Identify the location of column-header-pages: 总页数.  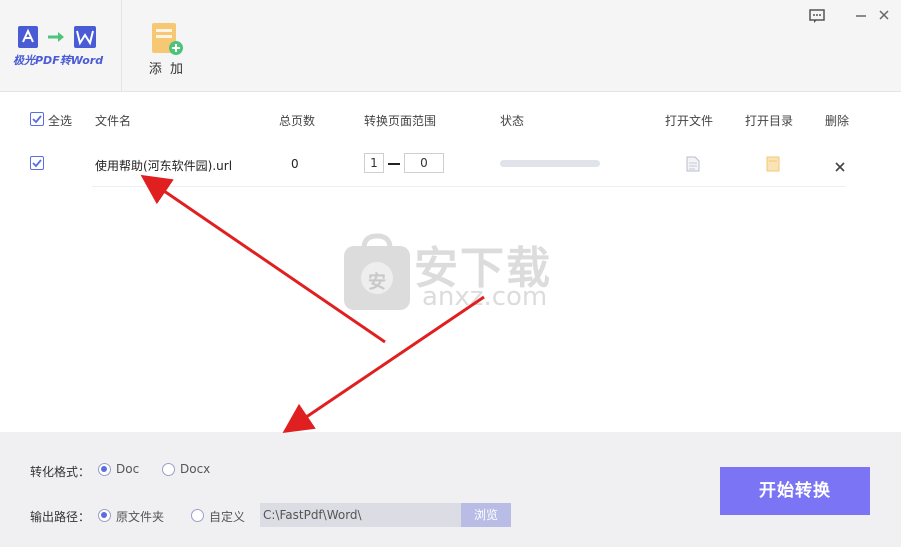
(297, 121).